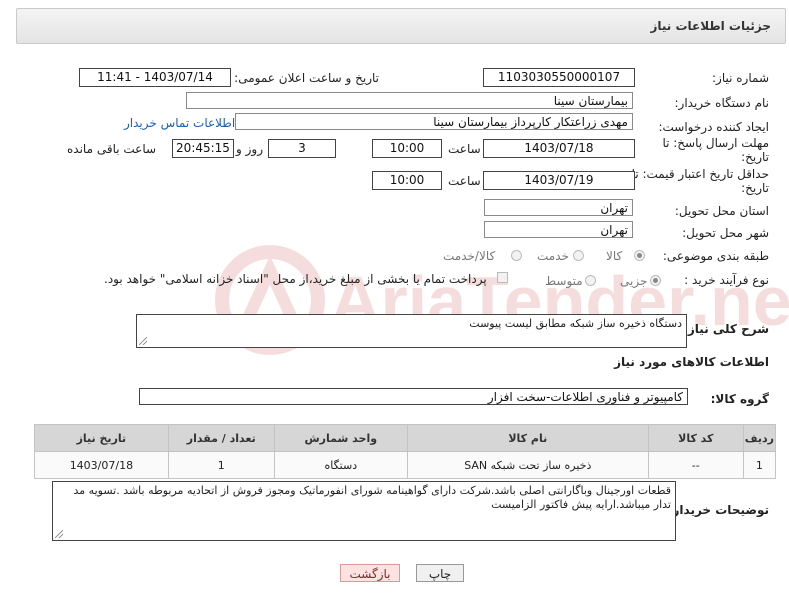  Describe the element at coordinates (759, 465) in the screenshot. I see `cell-row-number: 1` at that location.